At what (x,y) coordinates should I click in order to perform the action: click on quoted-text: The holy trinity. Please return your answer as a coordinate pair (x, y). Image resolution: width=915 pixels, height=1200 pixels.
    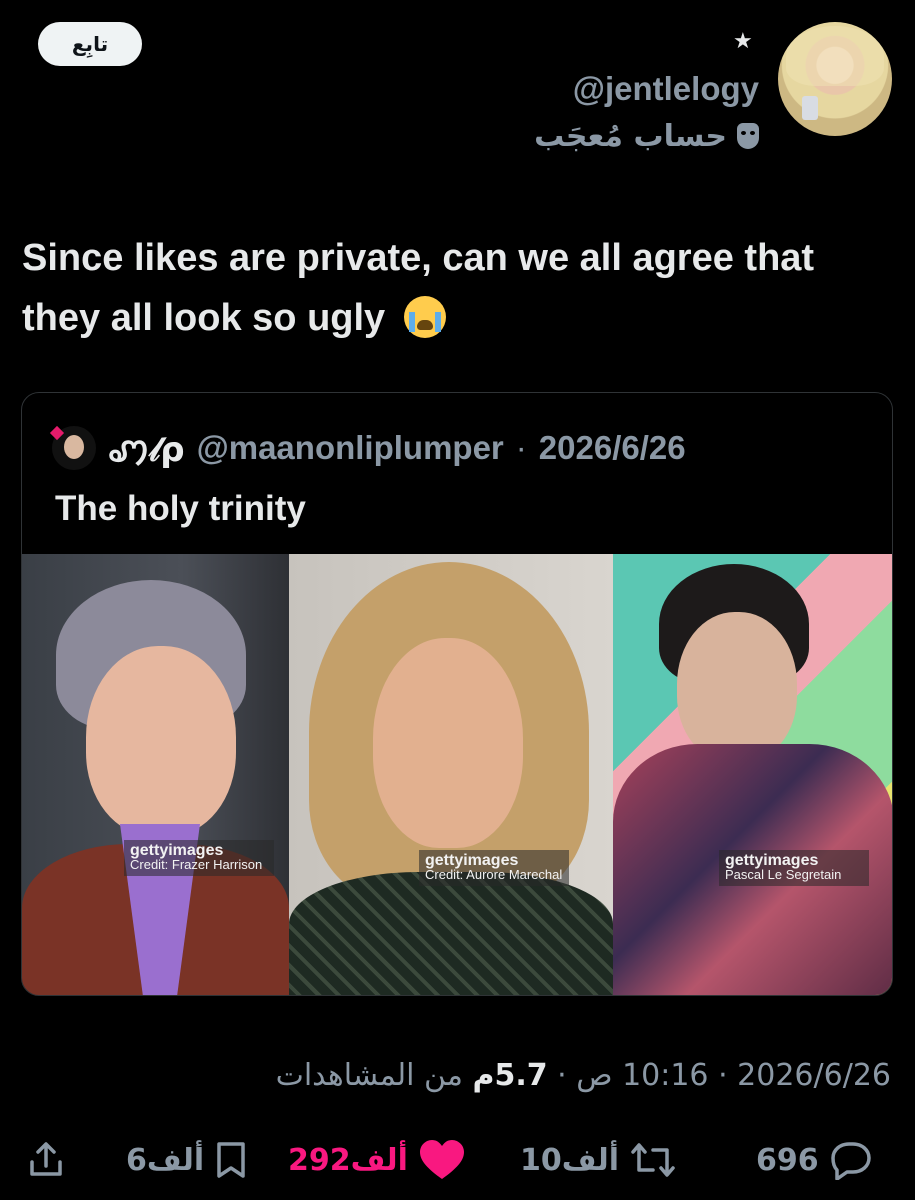
    Looking at the image, I should click on (180, 508).